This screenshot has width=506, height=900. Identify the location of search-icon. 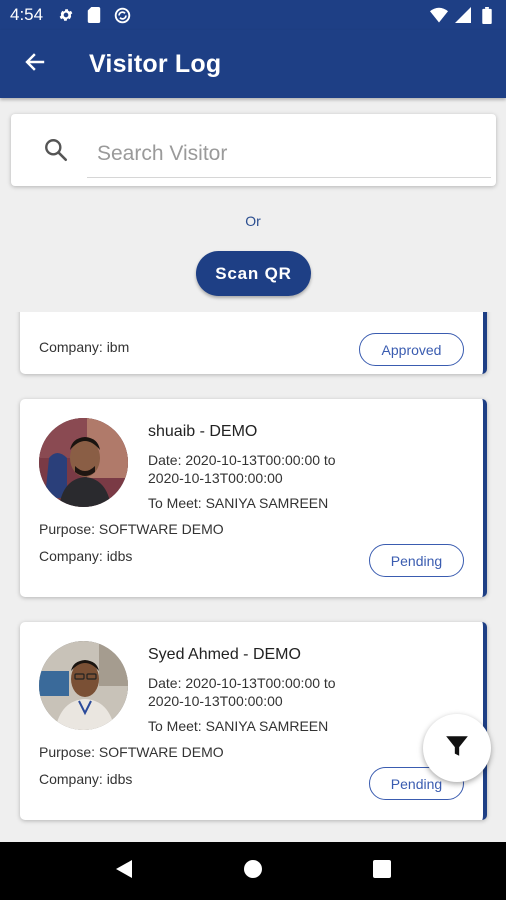
(56, 150).